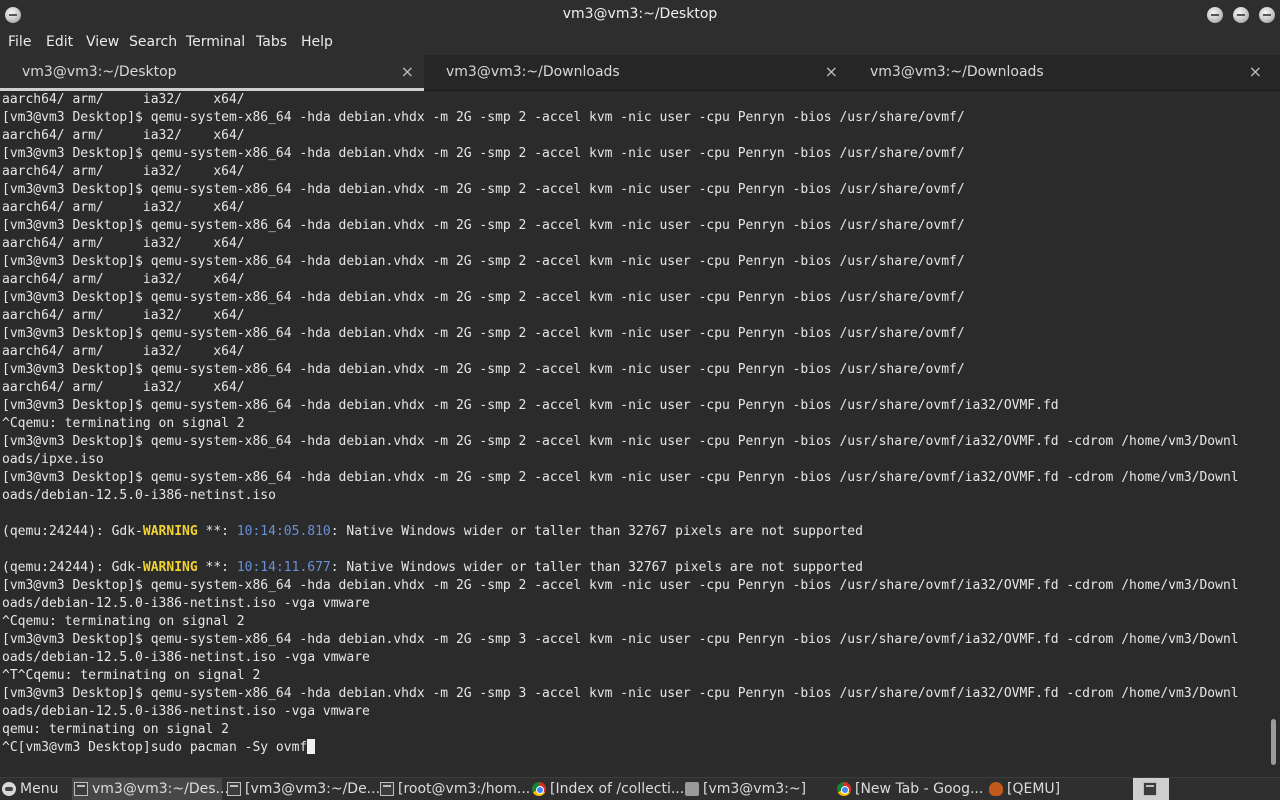 This screenshot has width=1280, height=800. What do you see at coordinates (283, 567) in the screenshot?
I see `timestamp-text: 10:14:11.677` at bounding box center [283, 567].